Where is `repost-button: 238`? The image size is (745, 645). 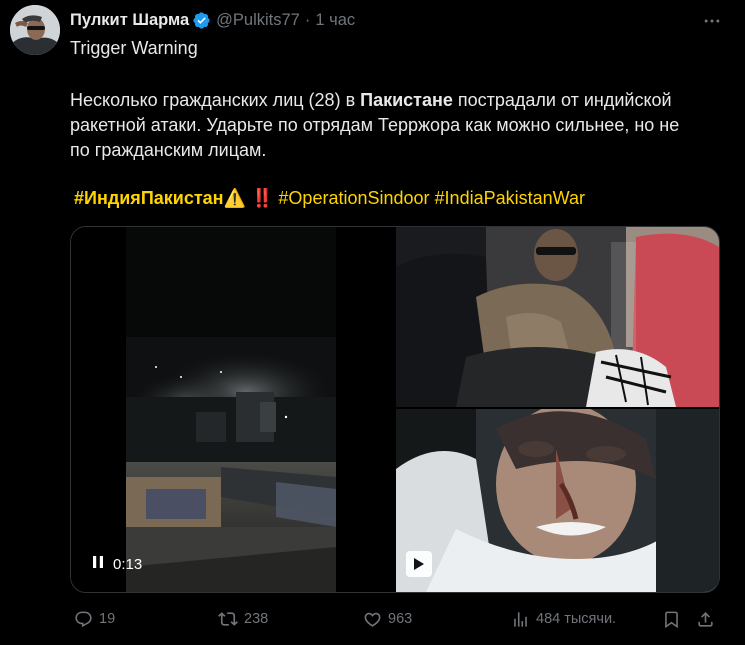
repost-button: 238 is located at coordinates (243, 619).